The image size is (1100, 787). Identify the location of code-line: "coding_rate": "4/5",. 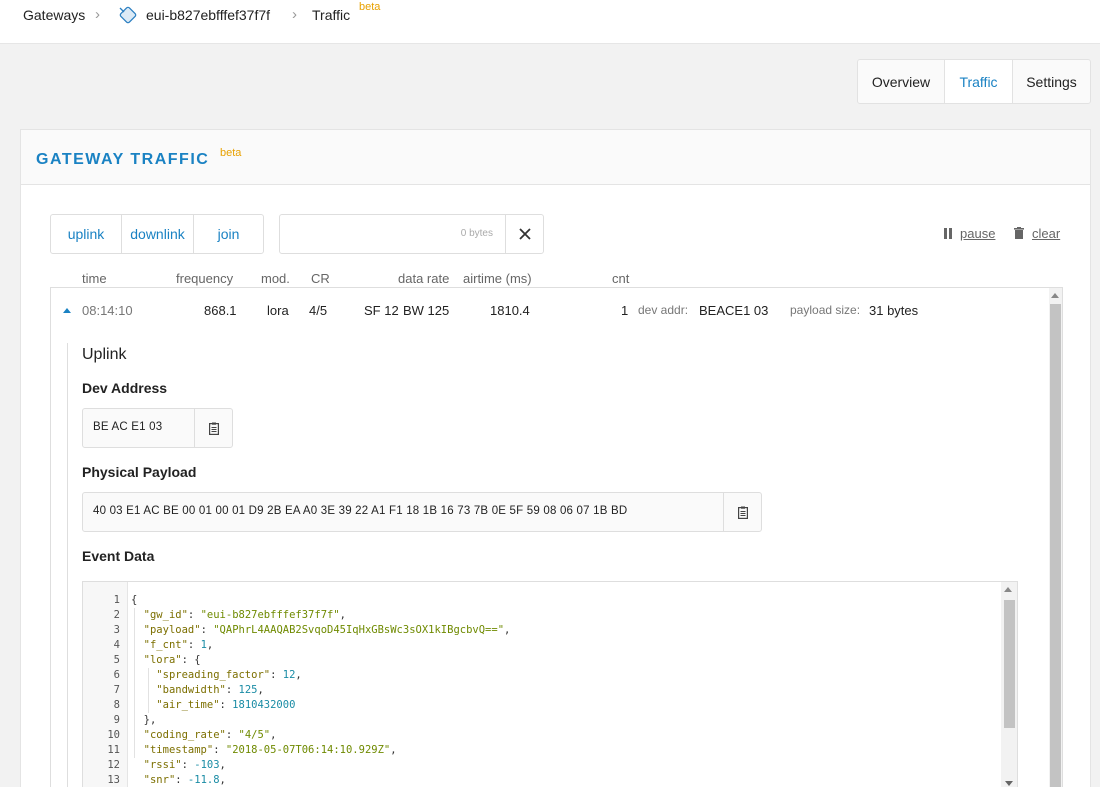
(210, 735).